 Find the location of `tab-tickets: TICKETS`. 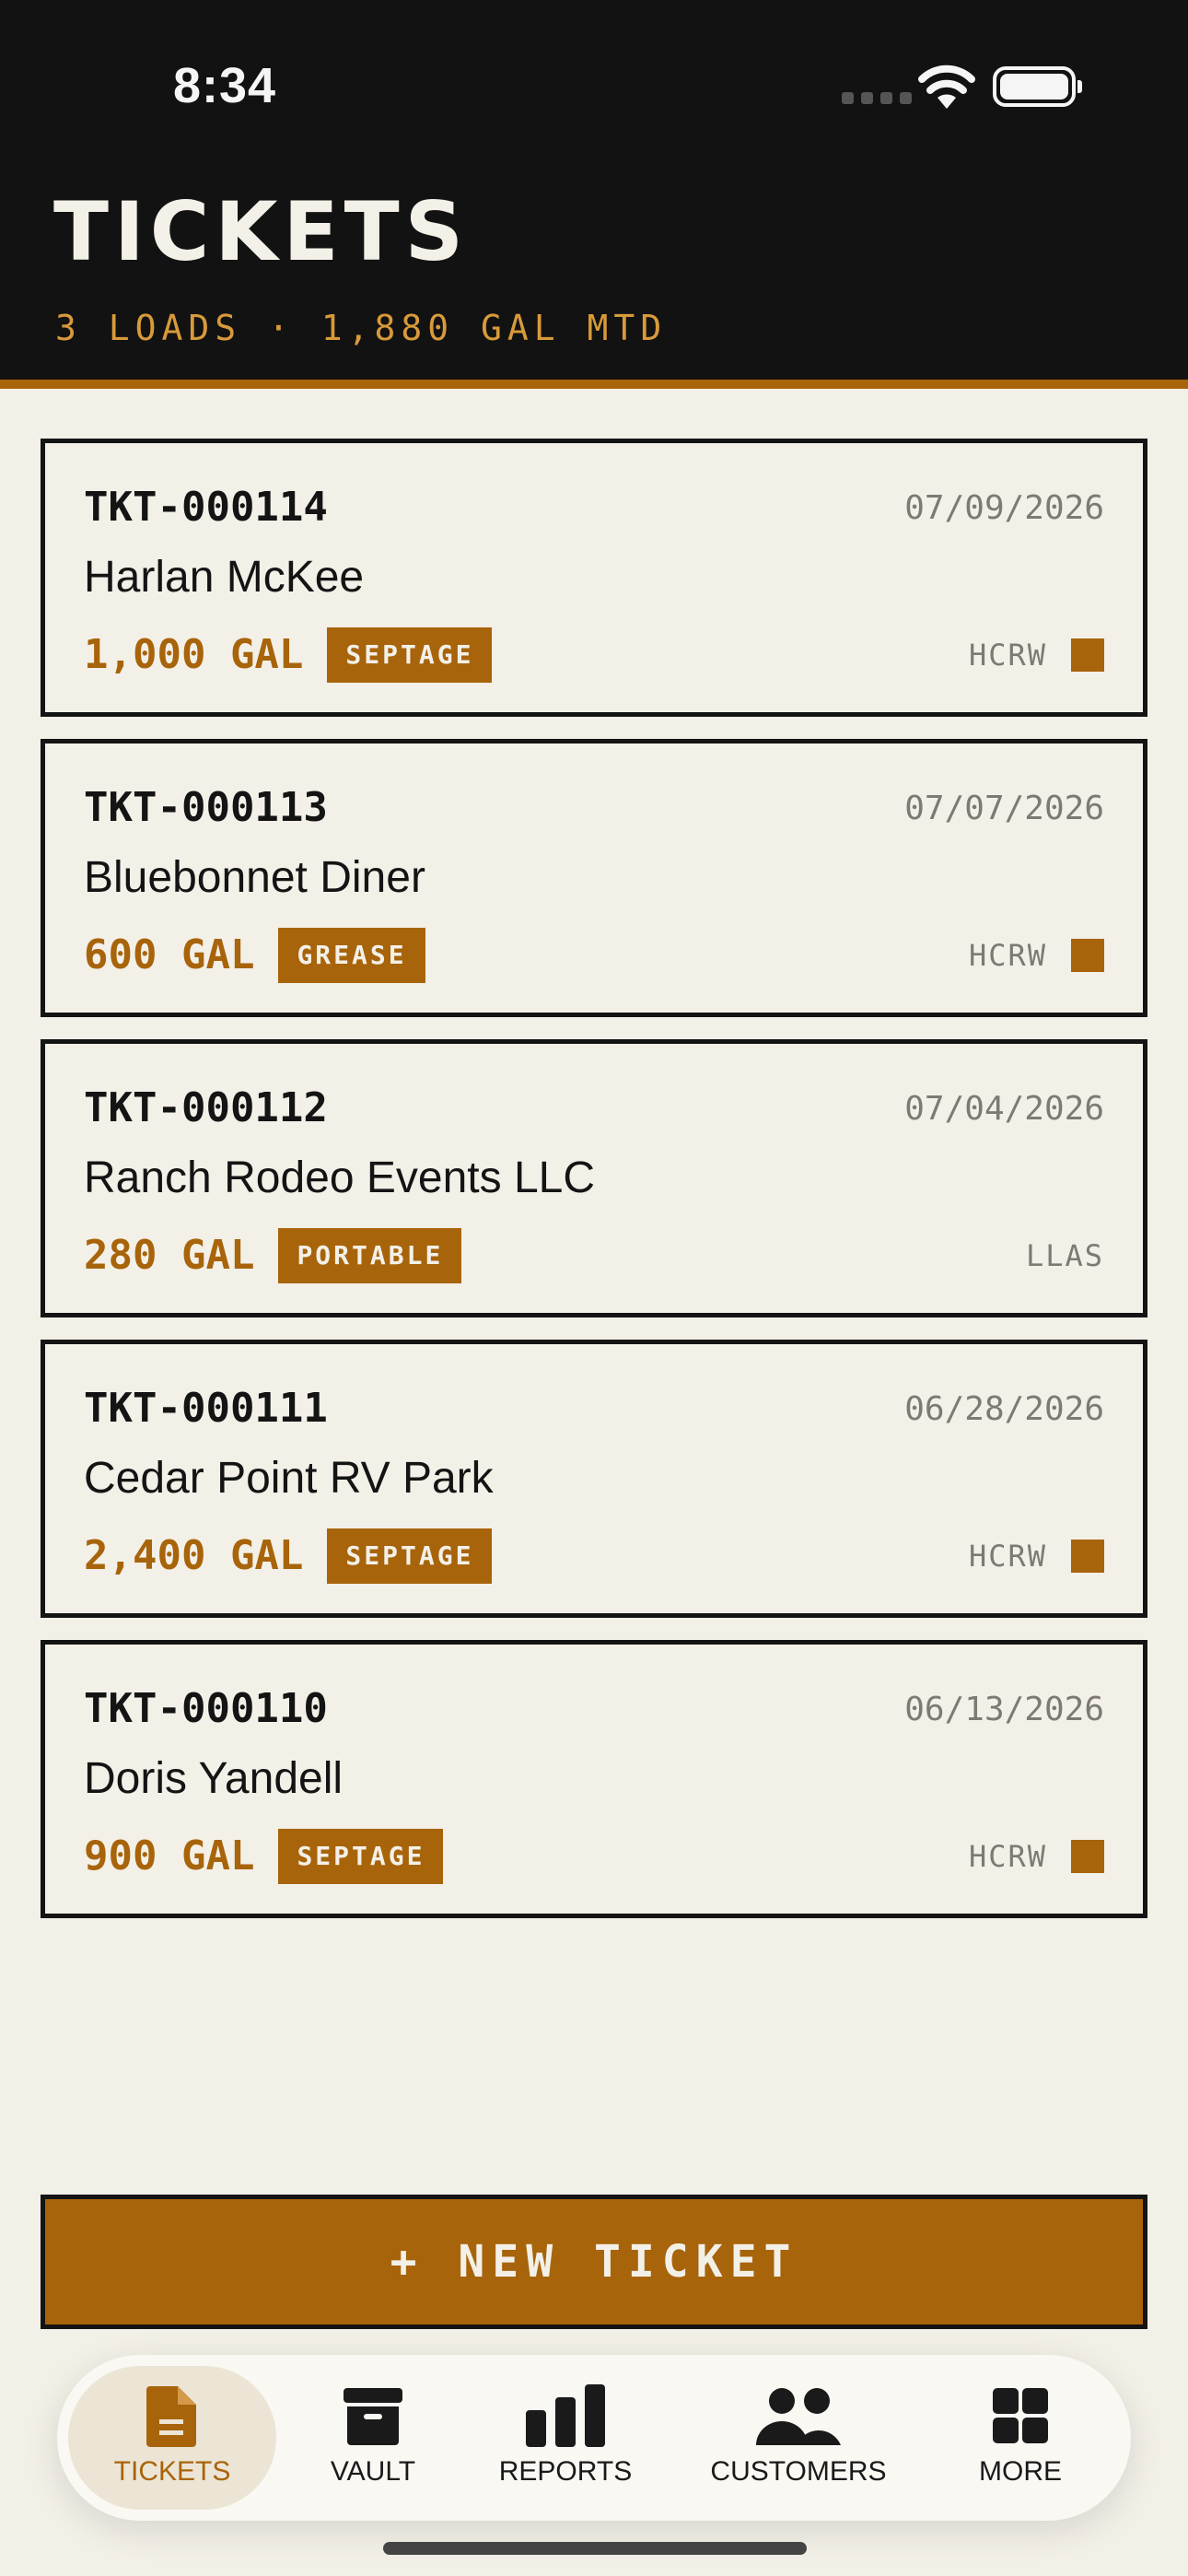

tab-tickets: TICKETS is located at coordinates (172, 2438).